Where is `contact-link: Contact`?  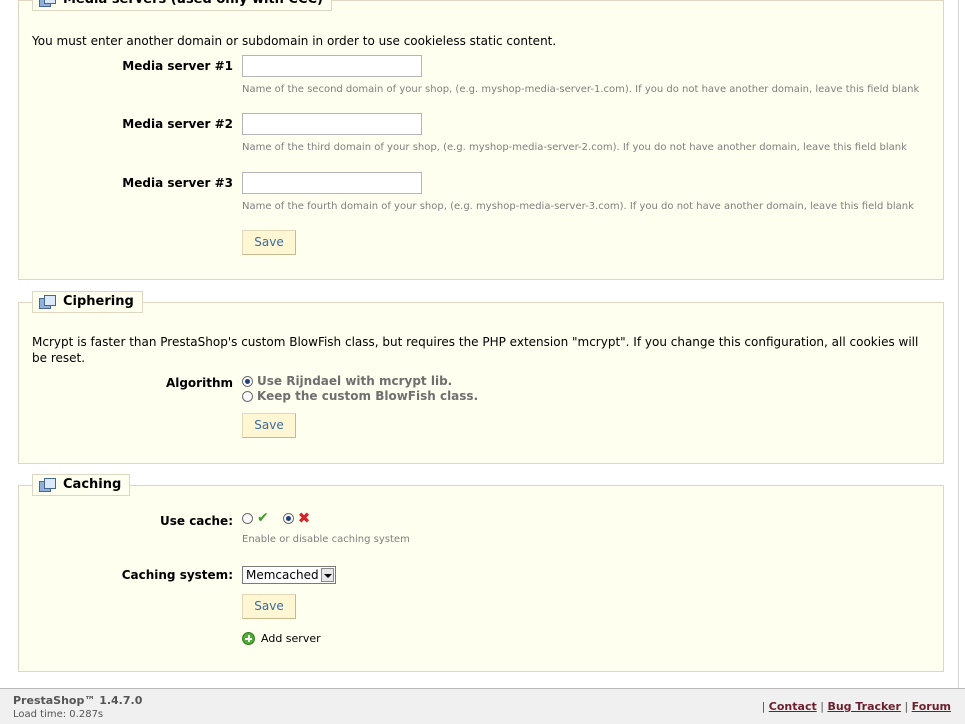
contact-link: Contact is located at coordinates (793, 706).